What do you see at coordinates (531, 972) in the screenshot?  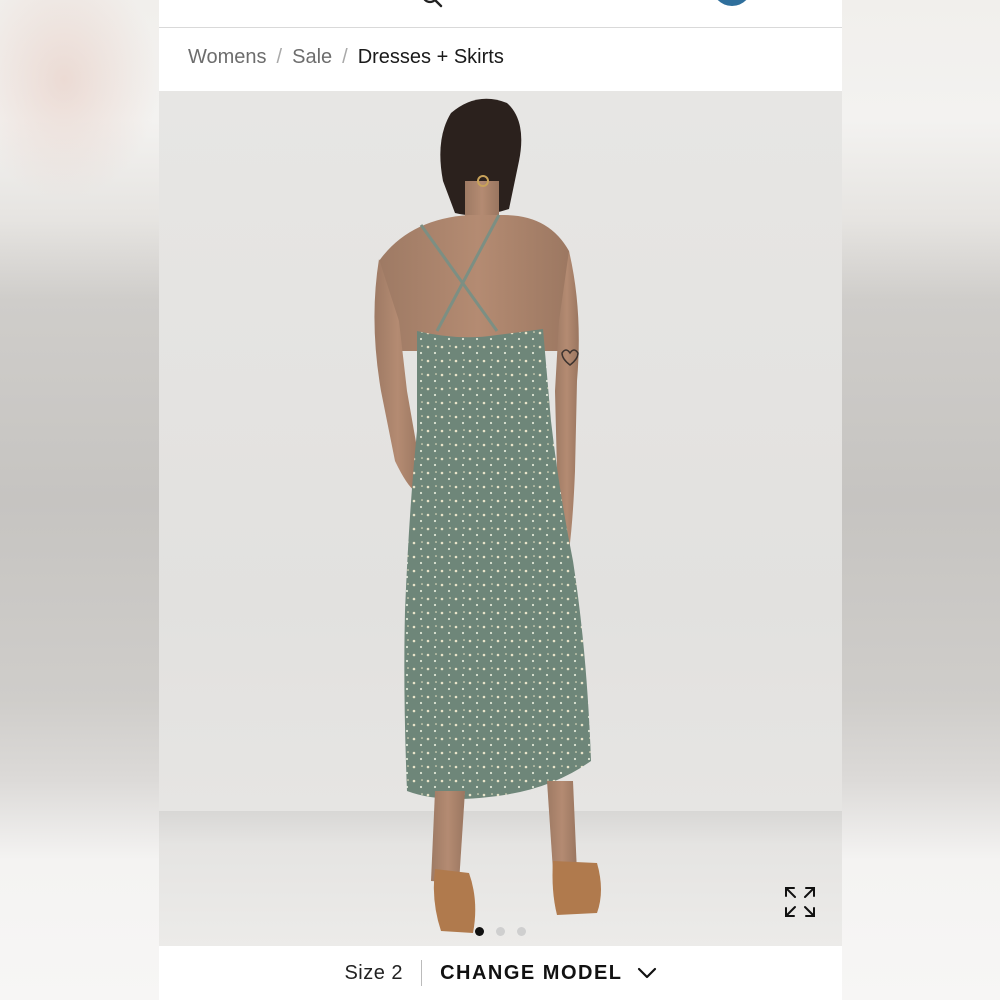 I see `change-model-label: CHANGE MODEL` at bounding box center [531, 972].